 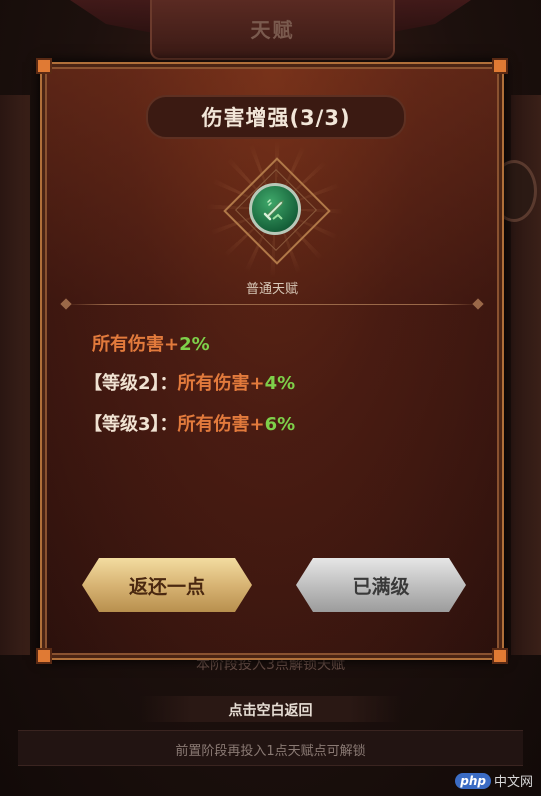 I want to click on unlock-hint-text: 前置阶段再投入1点天赋点可解锁, so click(x=270, y=751).